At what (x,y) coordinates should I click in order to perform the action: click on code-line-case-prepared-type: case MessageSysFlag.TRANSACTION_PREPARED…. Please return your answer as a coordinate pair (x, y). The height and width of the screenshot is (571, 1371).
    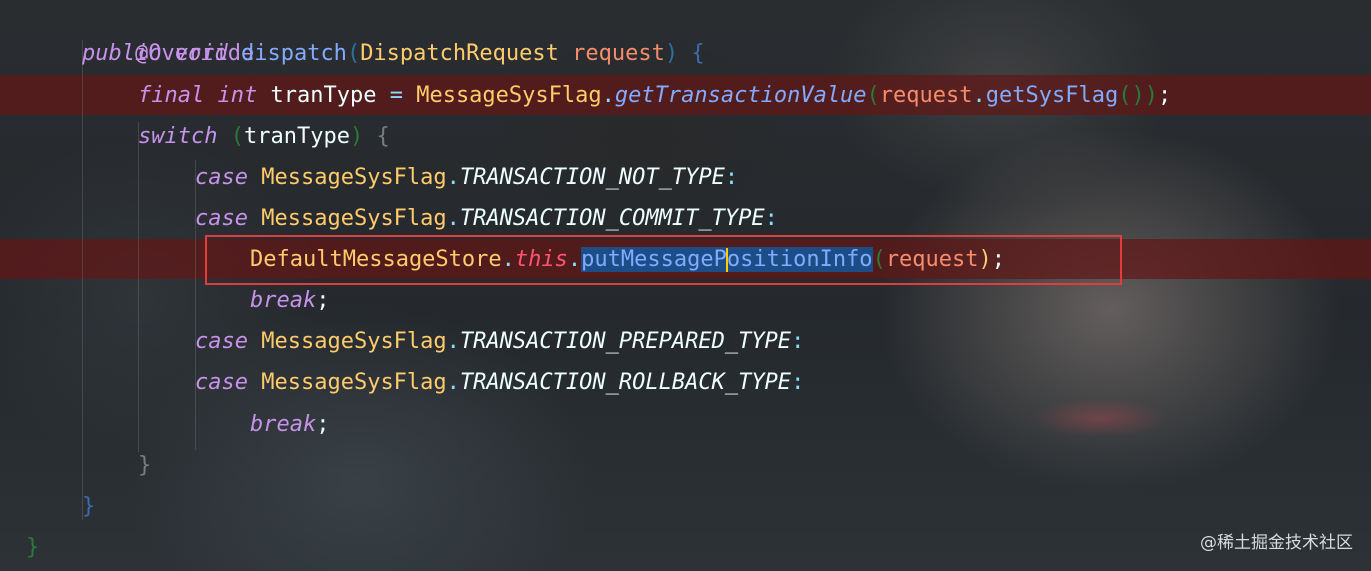
    Looking at the image, I should click on (499, 341).